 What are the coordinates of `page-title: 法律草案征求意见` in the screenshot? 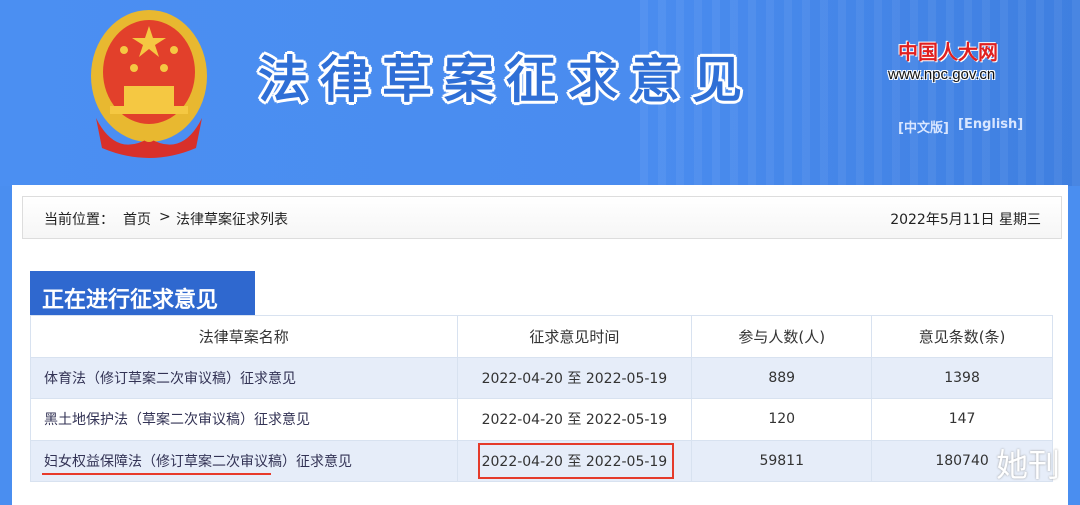 It's located at (506, 80).